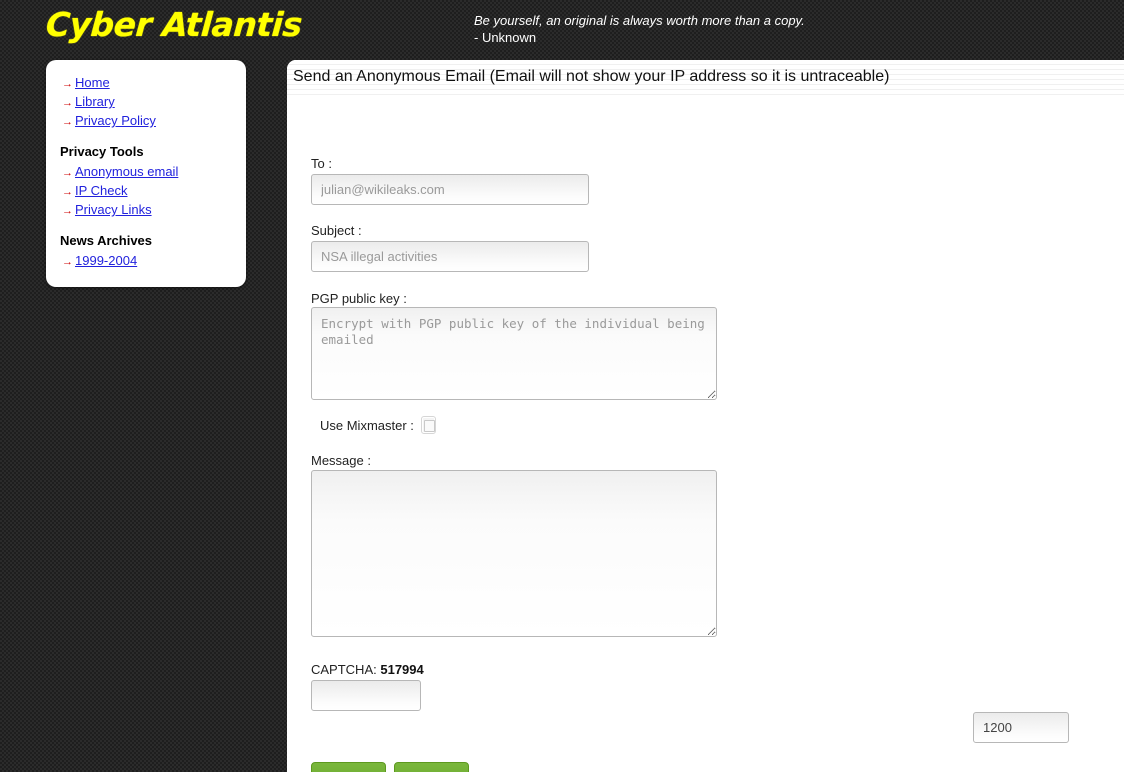 The image size is (1124, 772). I want to click on sidebar-heading-news-archives: News Archives, so click(106, 240).